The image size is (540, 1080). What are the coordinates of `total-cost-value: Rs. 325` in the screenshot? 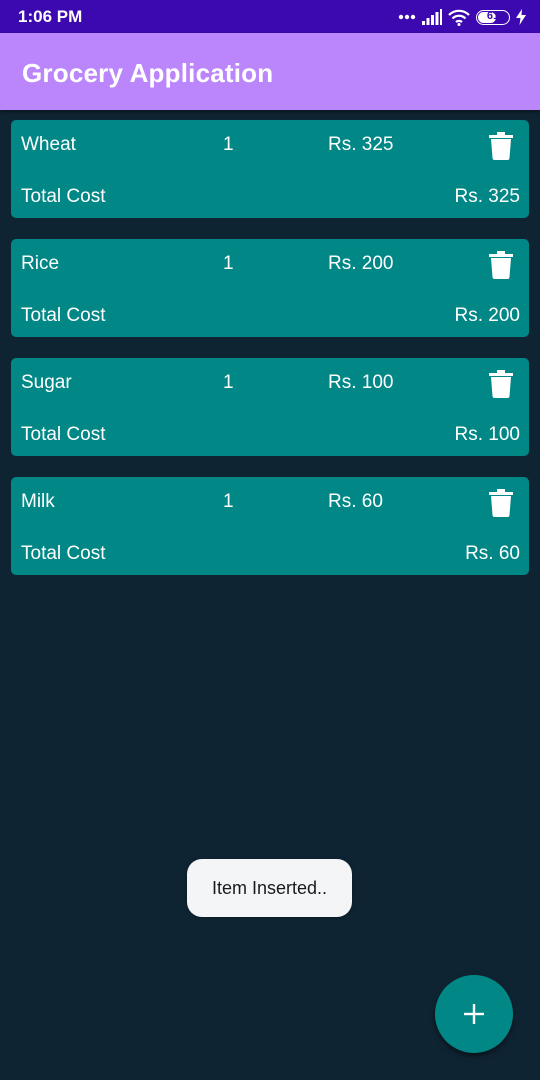 It's located at (487, 196).